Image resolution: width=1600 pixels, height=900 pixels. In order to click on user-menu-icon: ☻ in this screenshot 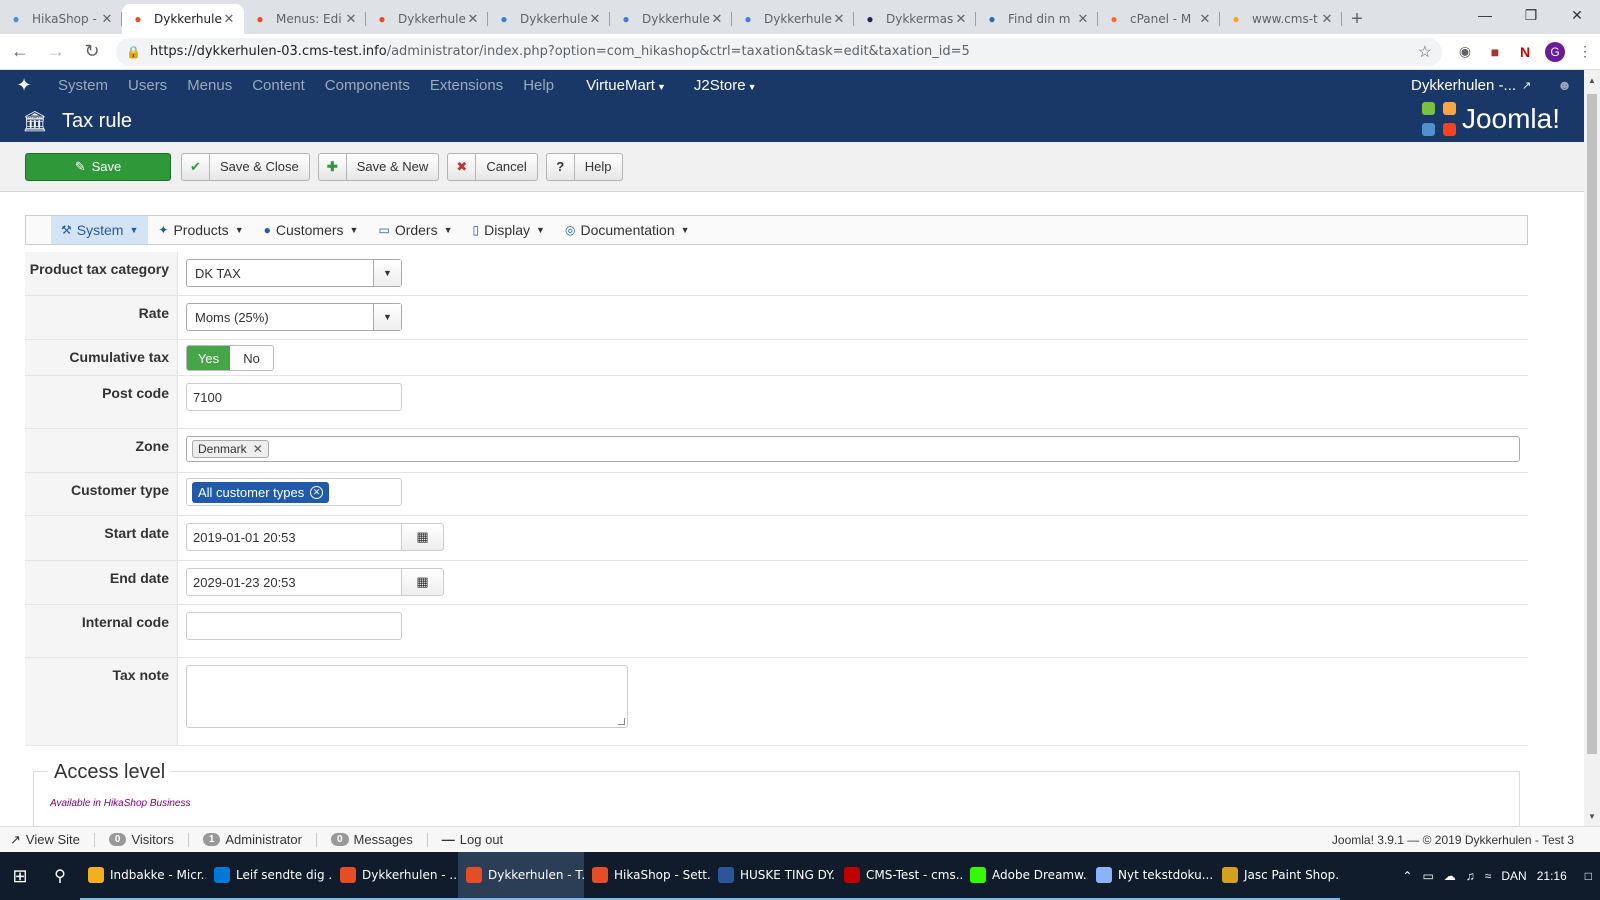, I will do `click(1564, 85)`.